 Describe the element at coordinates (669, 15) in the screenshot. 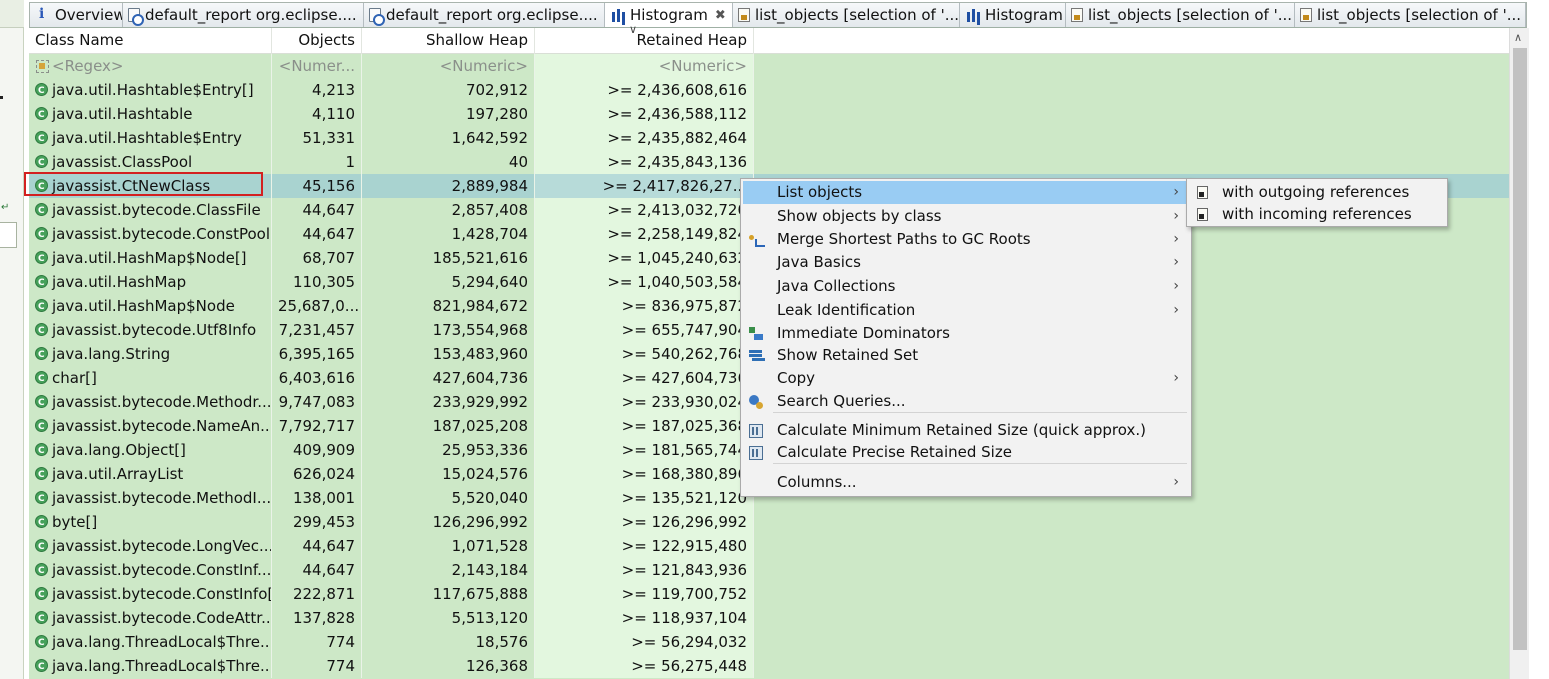

I see `tab-histogram-active: Histogram ✖` at that location.